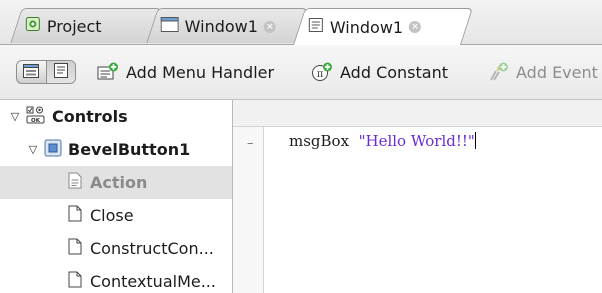 This screenshot has height=293, width=602. What do you see at coordinates (33, 26) in the screenshot?
I see `project-icon` at bounding box center [33, 26].